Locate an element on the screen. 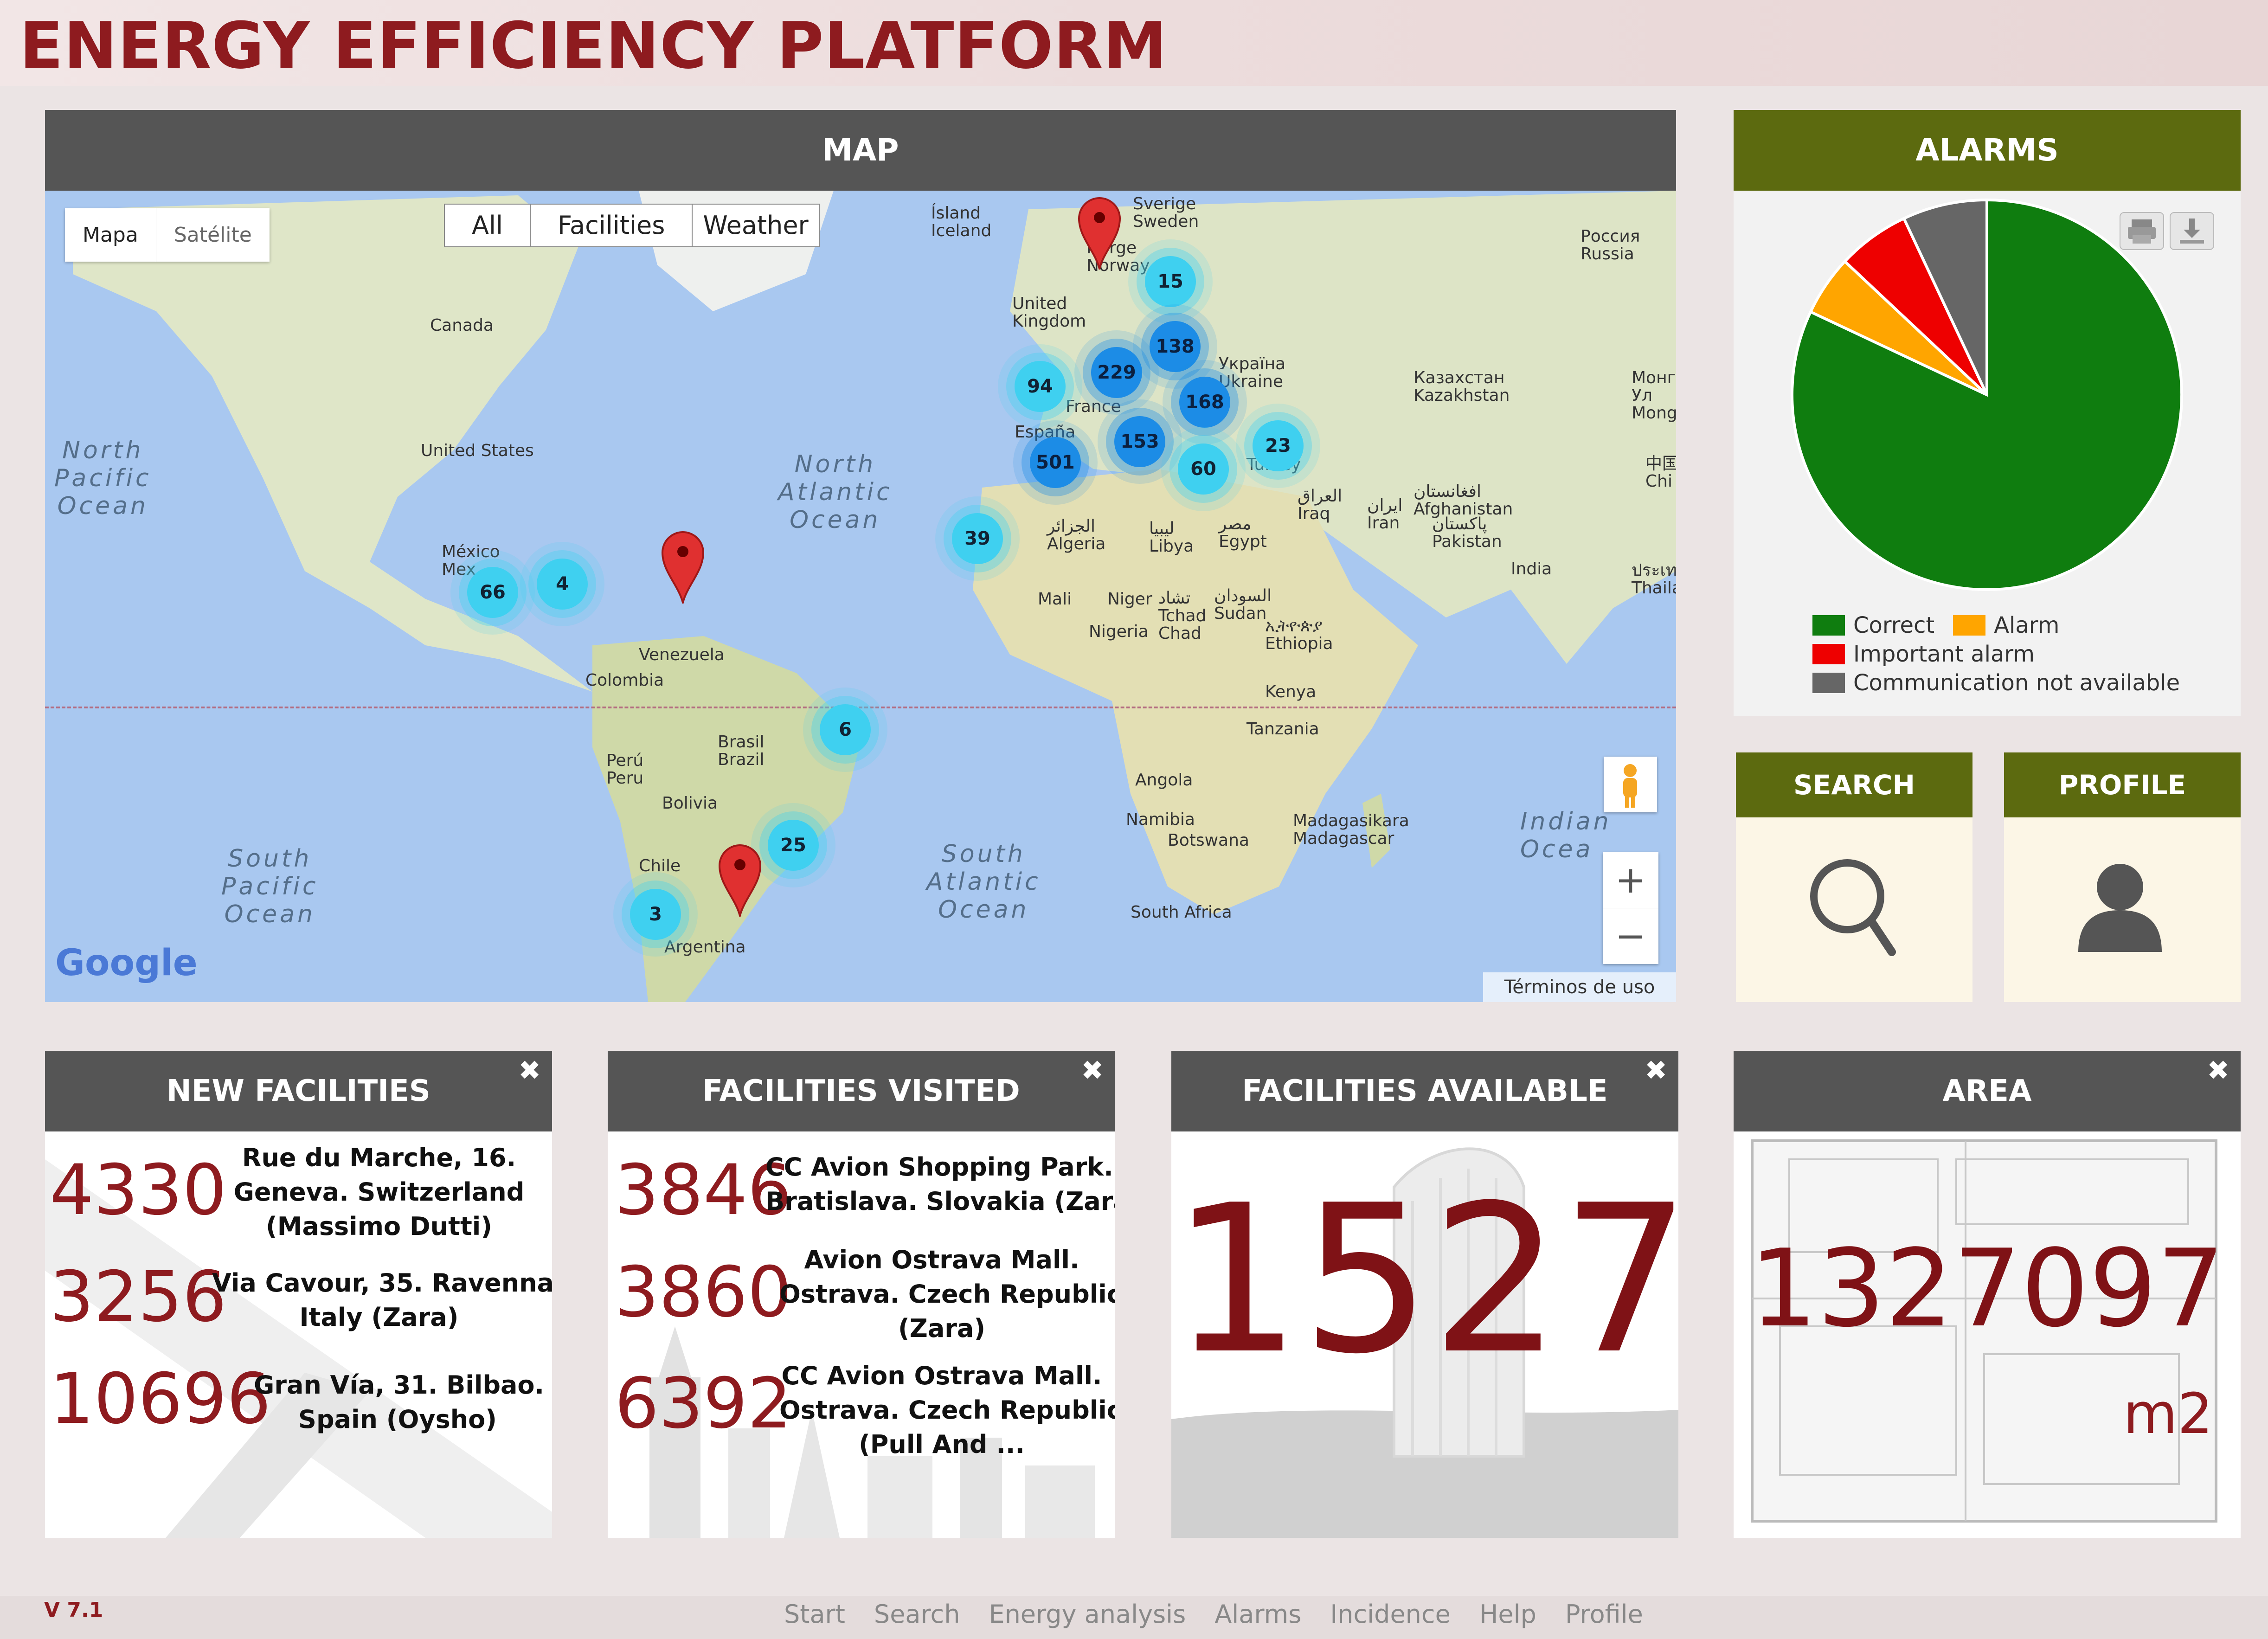 The height and width of the screenshot is (1639, 2268). map-cluster: 229 is located at coordinates (1116, 373).